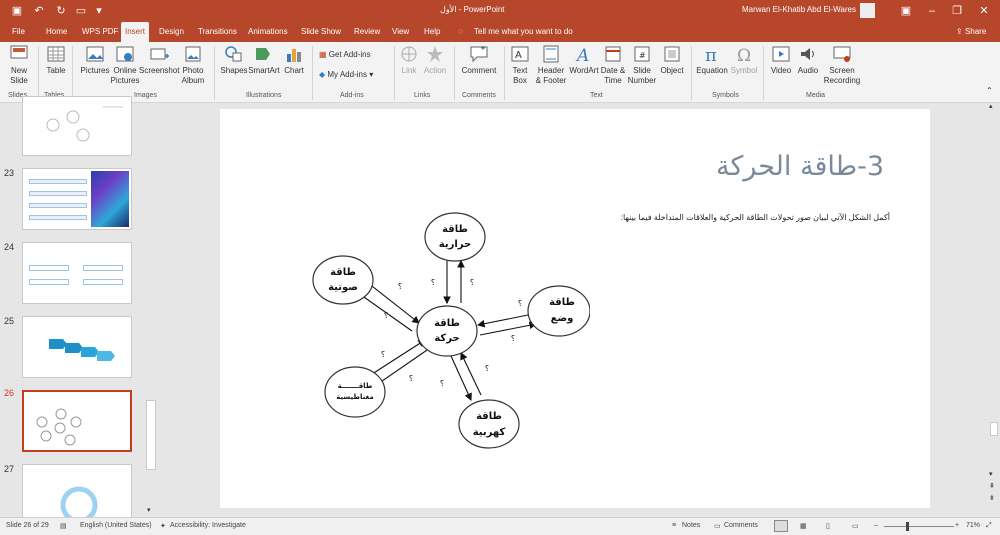 The width and height of the screenshot is (1000, 535). I want to click on slide-number-button: # Slide Number, so click(642, 65).